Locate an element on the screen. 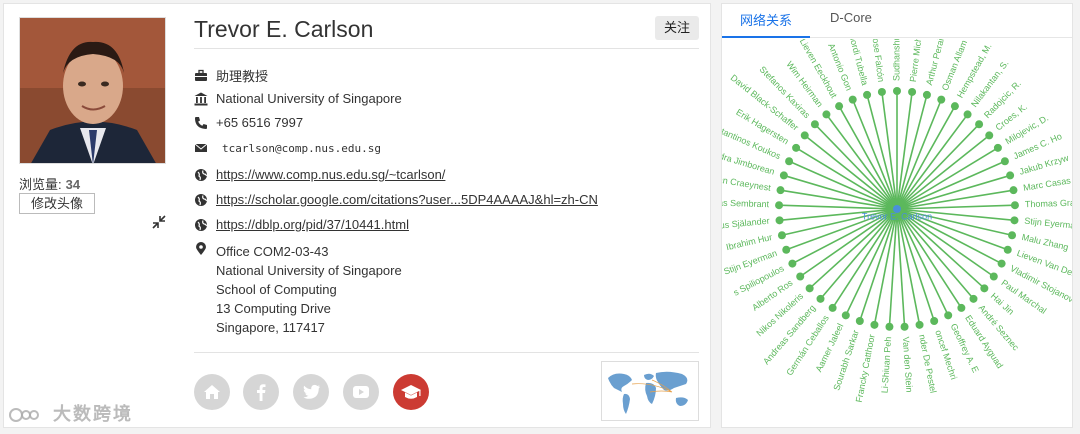 The width and height of the screenshot is (1080, 434). coauthor-label: Ibrahim Hur is located at coordinates (749, 242).